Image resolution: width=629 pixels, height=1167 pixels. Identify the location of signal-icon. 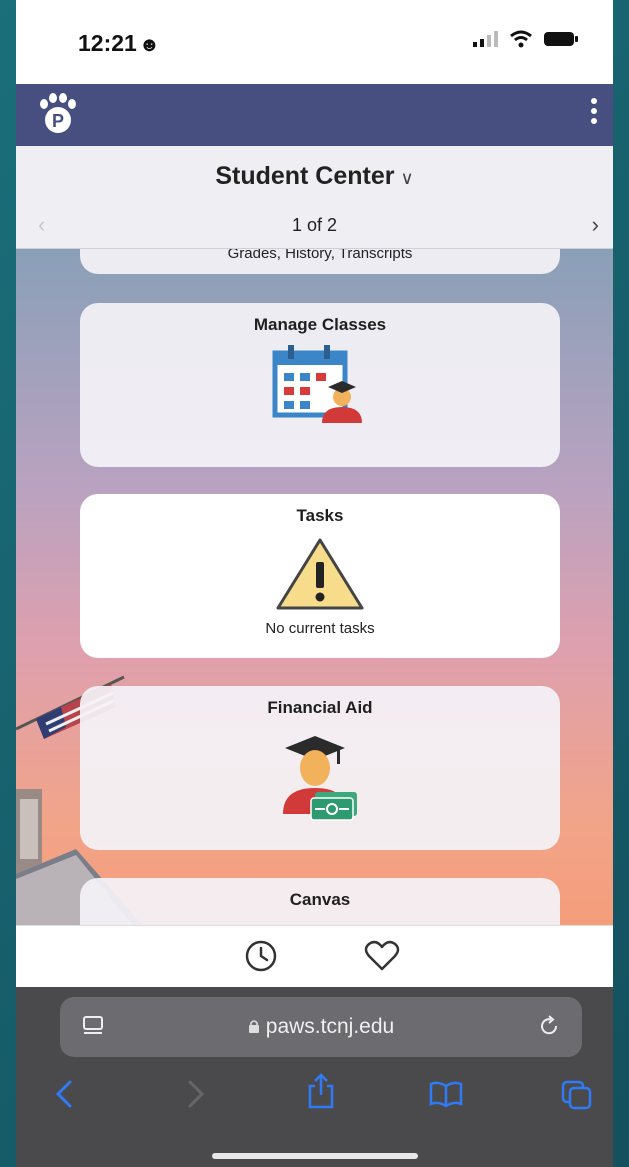
(485, 39).